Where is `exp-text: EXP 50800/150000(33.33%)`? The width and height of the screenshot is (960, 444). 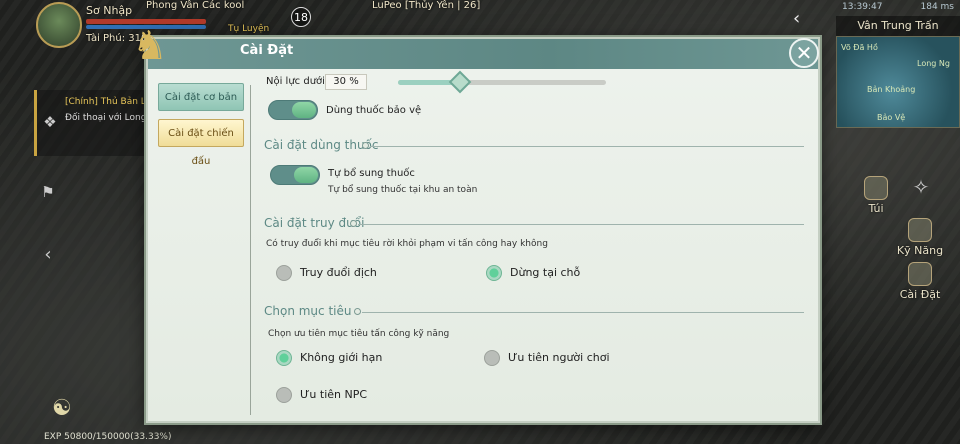
exp-text: EXP 50800/150000(33.33%) is located at coordinates (108, 437).